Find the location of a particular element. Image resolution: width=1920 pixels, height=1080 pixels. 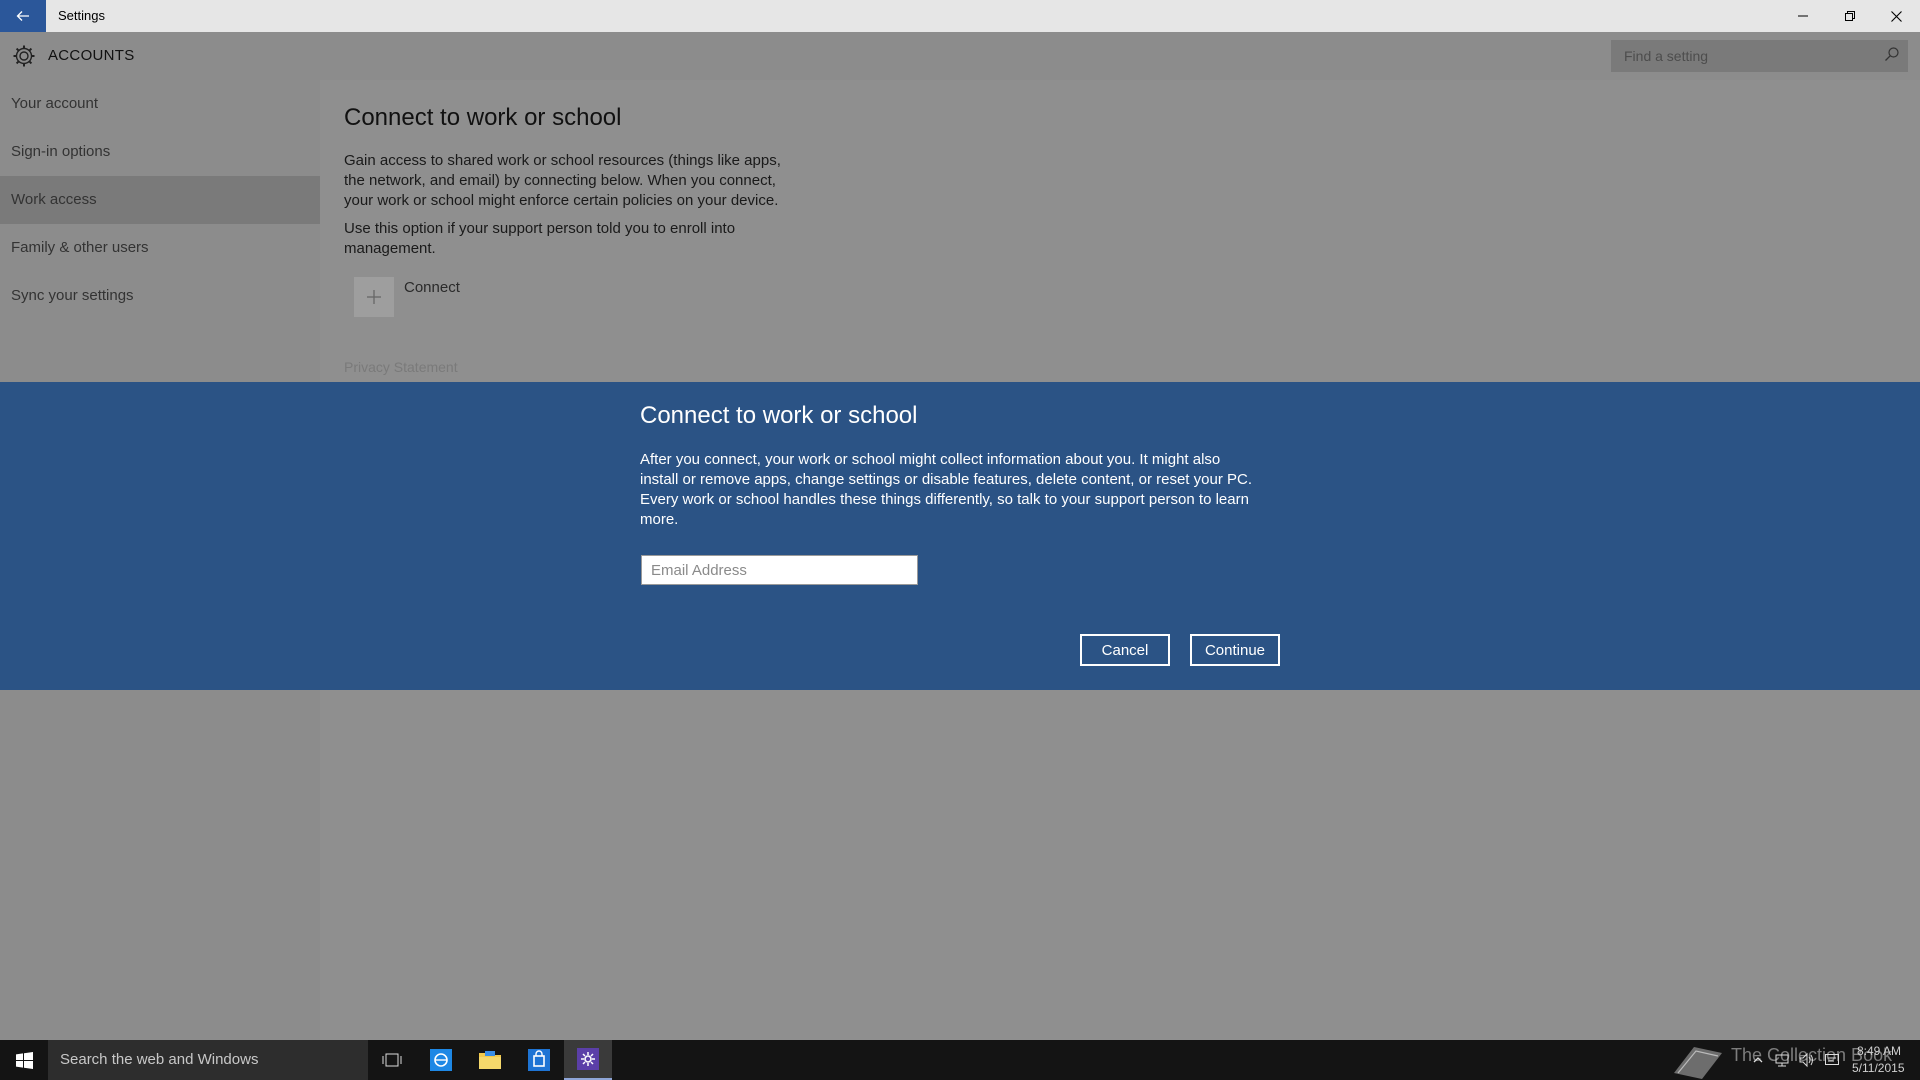

store-button is located at coordinates (539, 1060).